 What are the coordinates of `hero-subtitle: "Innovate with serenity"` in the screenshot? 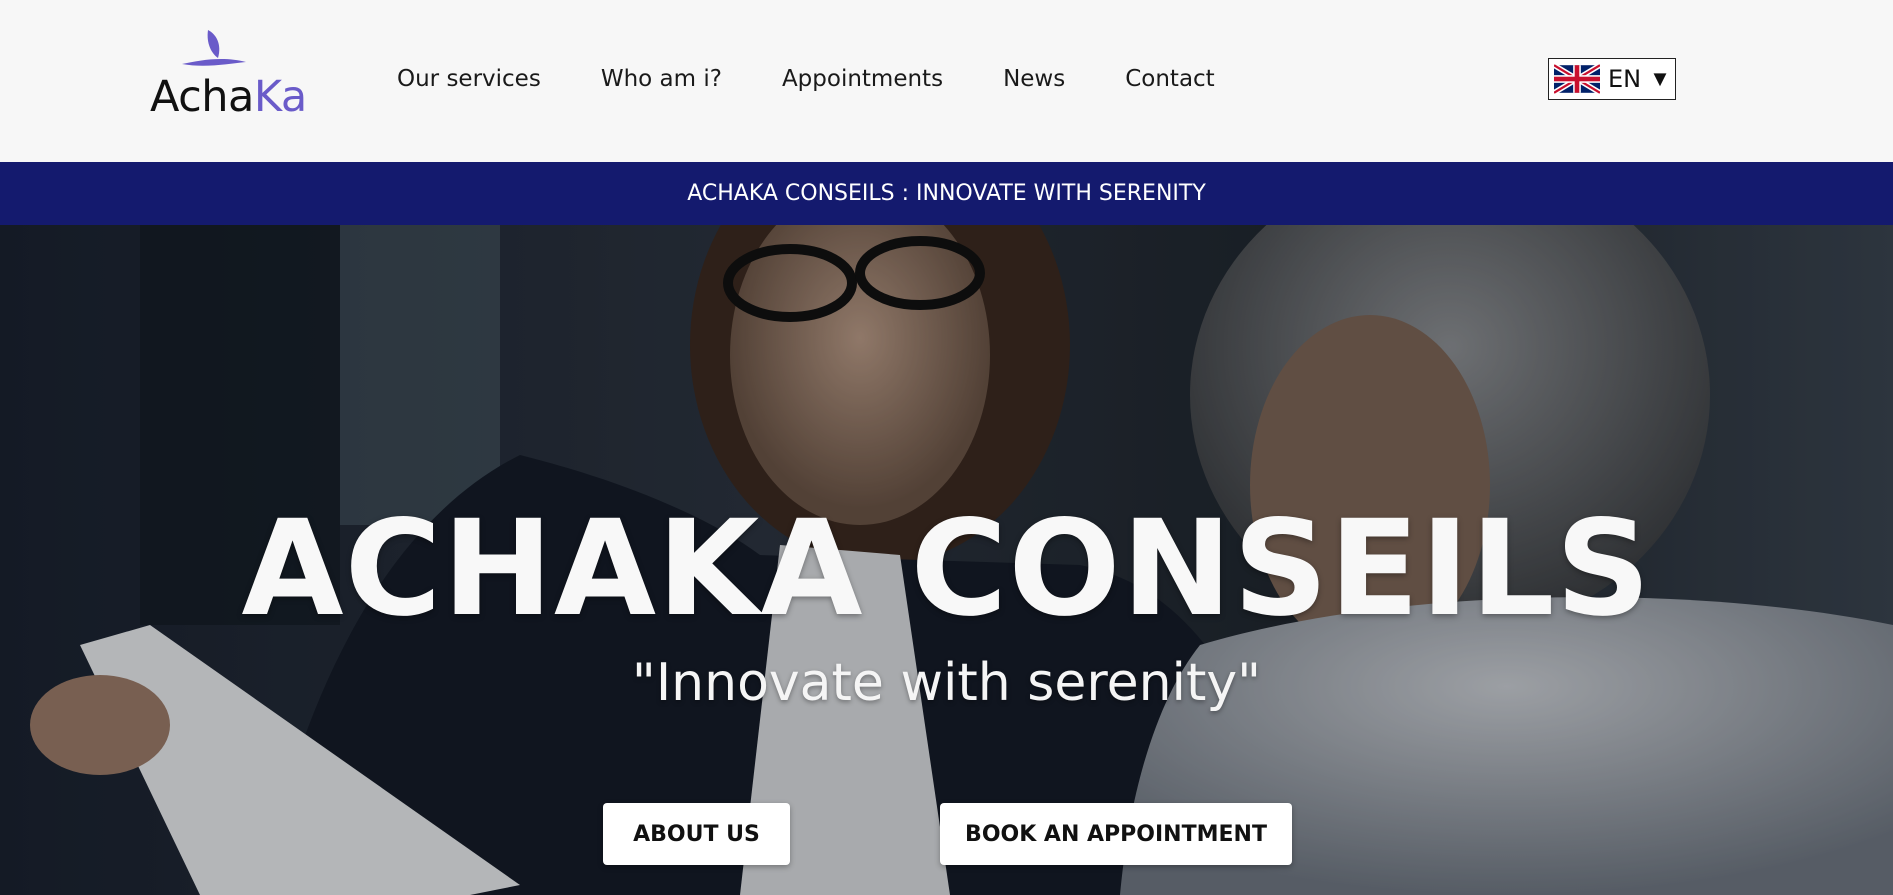 It's located at (946, 683).